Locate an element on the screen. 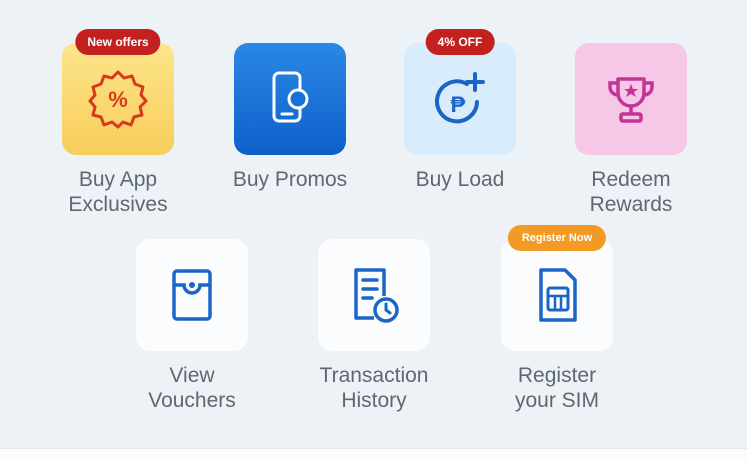 The width and height of the screenshot is (747, 460). view-vouchers-label-line1: View is located at coordinates (192, 375).